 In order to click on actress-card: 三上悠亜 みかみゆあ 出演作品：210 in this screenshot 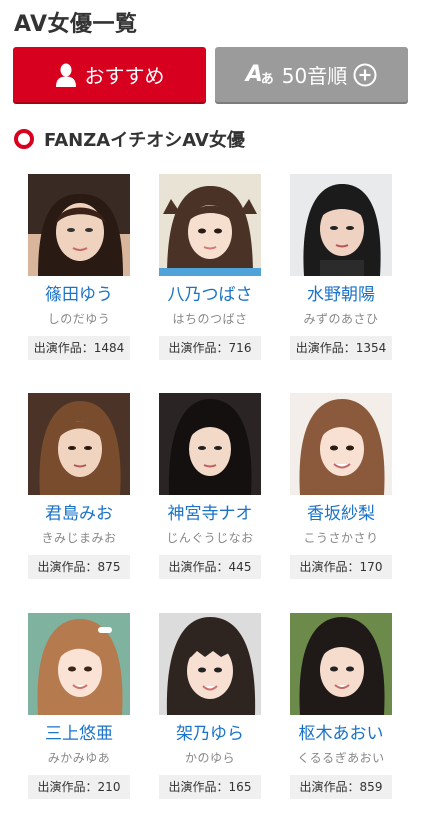, I will do `click(79, 706)`.